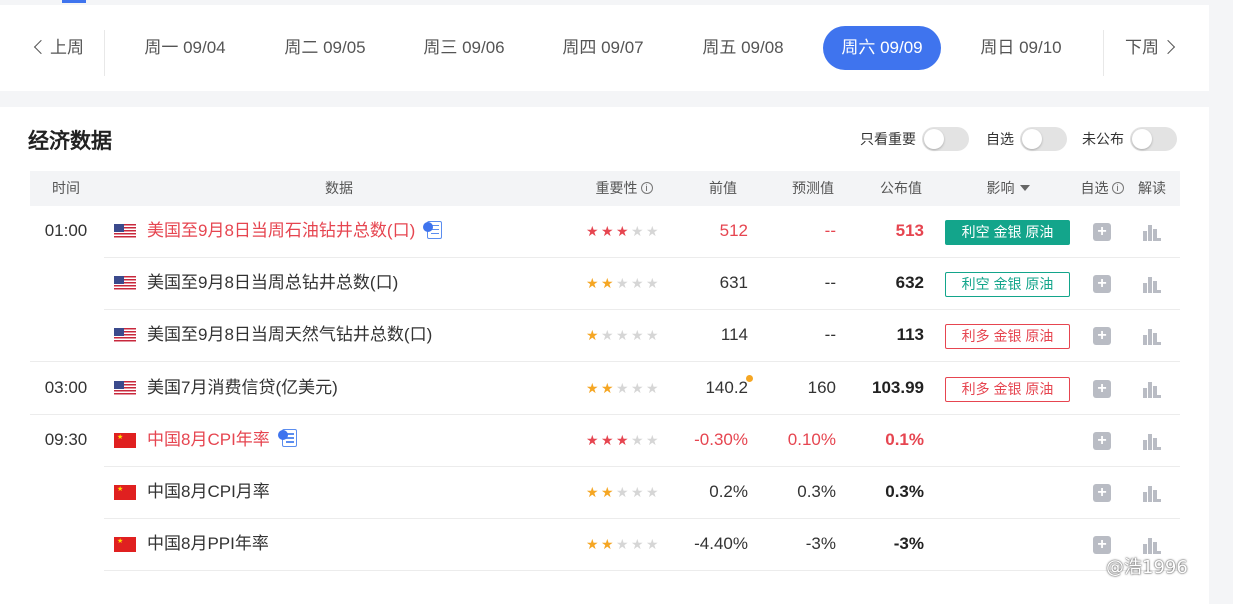  I want to click on header-data: 数据, so click(339, 188).